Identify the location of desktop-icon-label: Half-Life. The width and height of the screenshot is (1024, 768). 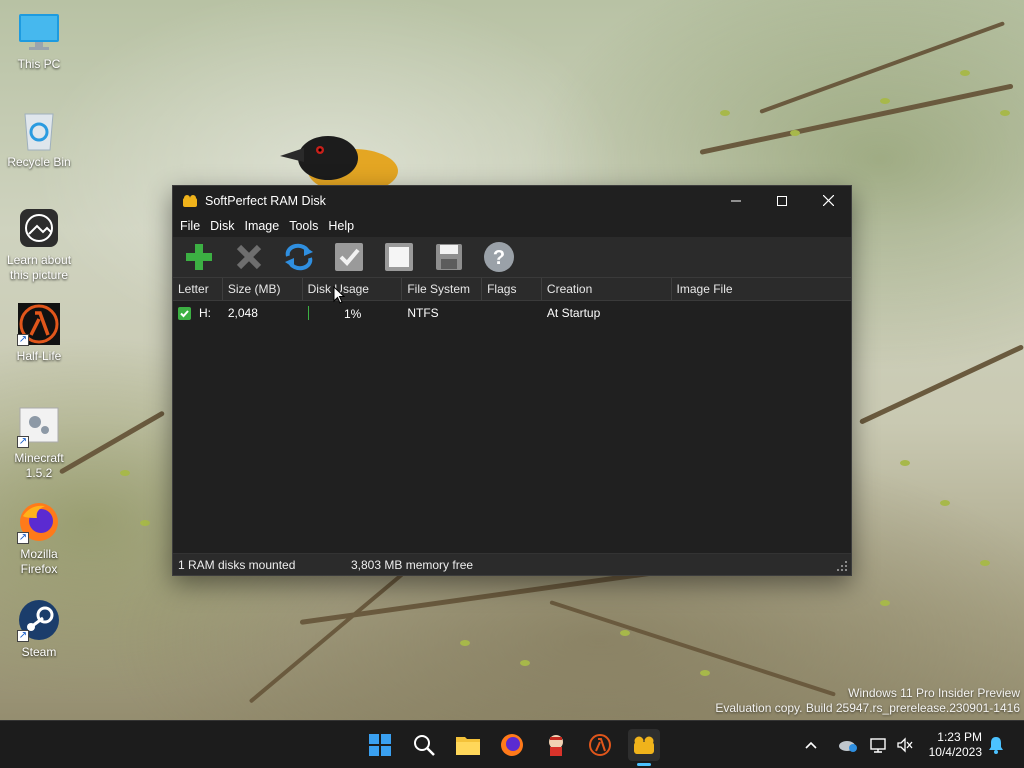
(39, 356).